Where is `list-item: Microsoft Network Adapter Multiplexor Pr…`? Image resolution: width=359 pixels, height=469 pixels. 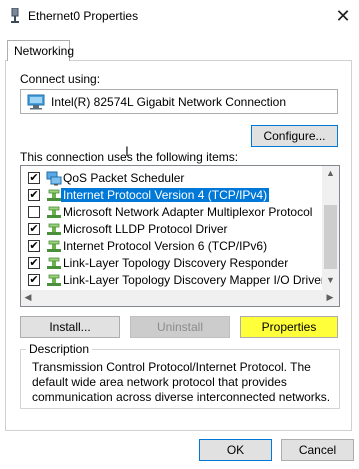
list-item: Microsoft Network Adapter Multiplexor Pr… is located at coordinates (172, 212).